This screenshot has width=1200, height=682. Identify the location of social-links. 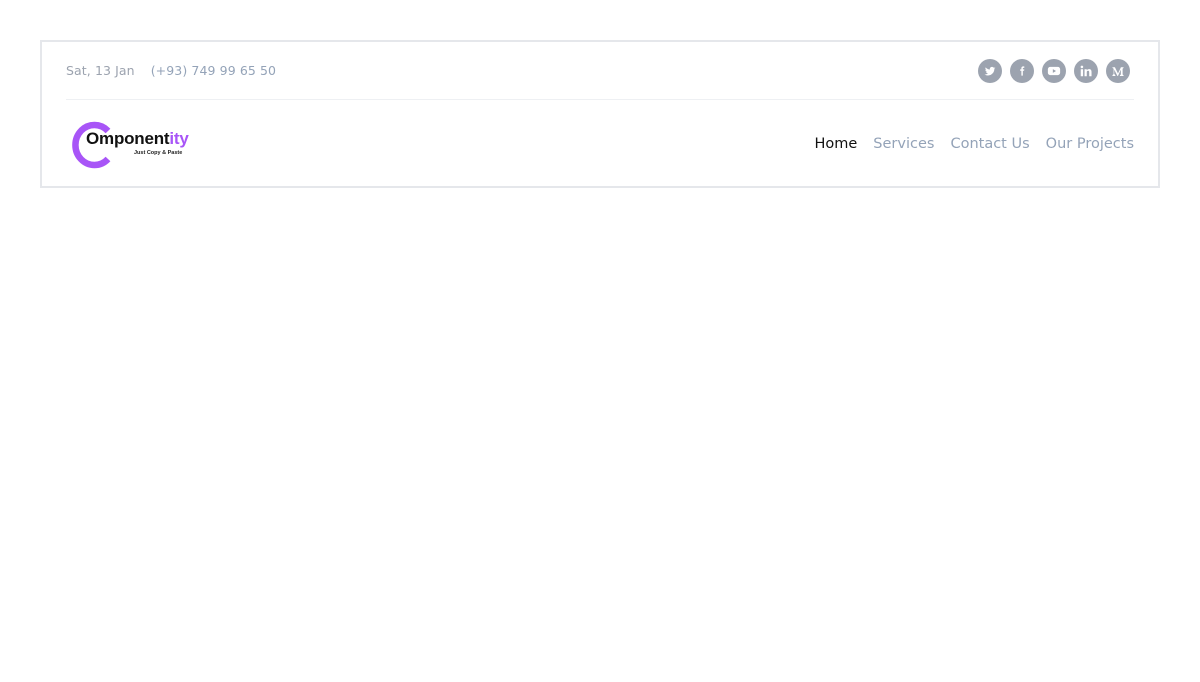
(1054, 70).